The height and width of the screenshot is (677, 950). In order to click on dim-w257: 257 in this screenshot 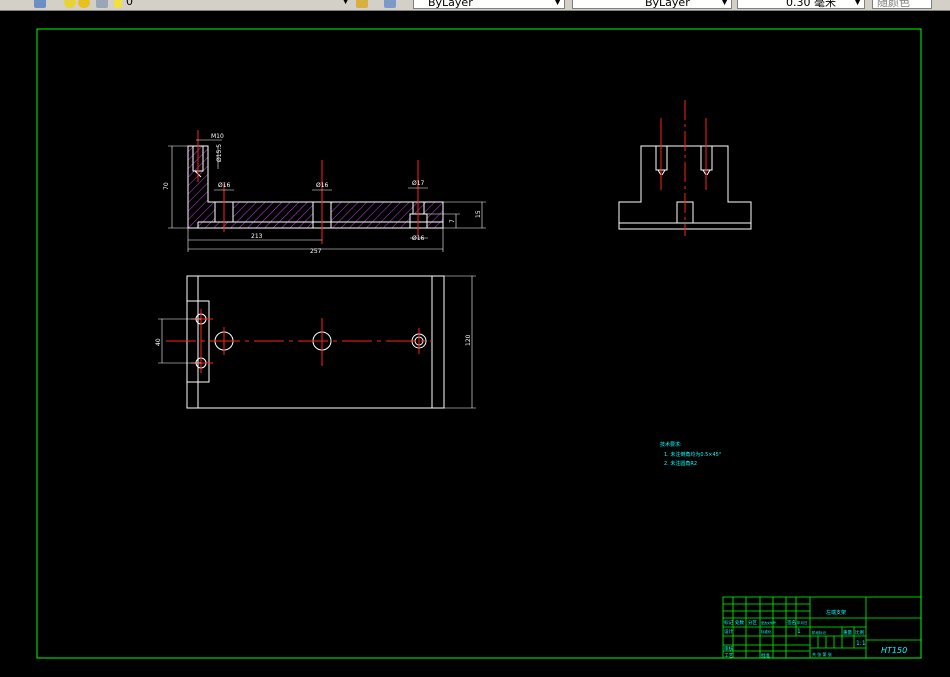, I will do `click(316, 251)`.